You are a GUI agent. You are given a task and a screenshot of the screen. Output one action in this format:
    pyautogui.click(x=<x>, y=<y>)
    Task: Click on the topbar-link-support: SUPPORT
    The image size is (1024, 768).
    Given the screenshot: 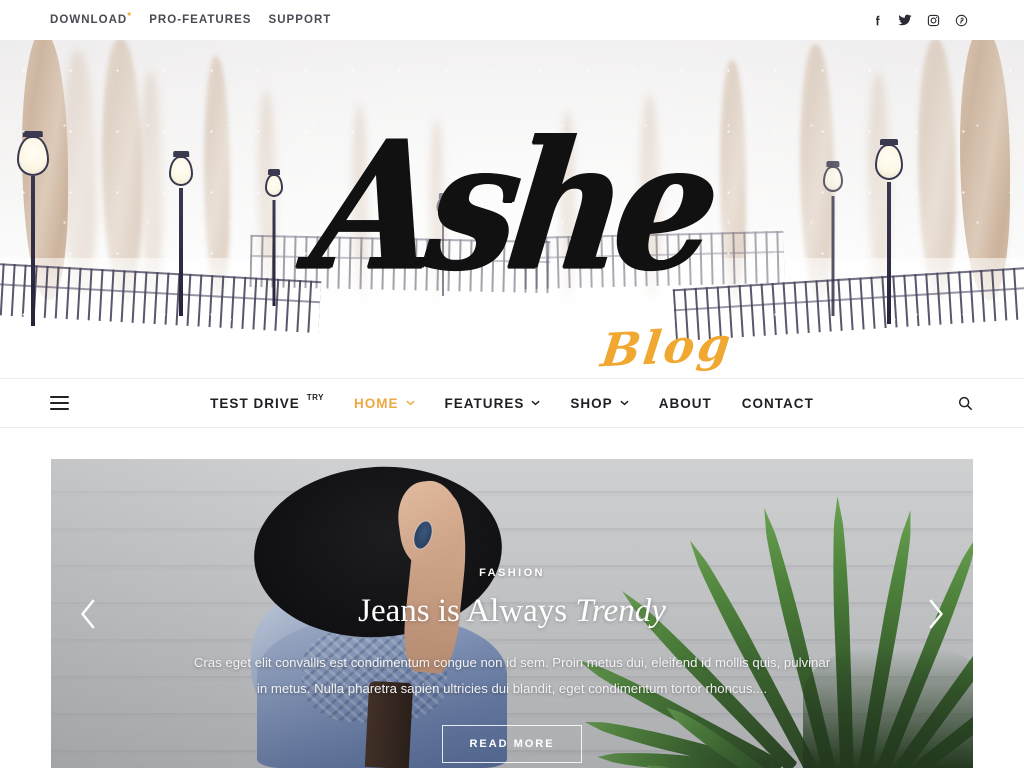 What is the action you would take?
    pyautogui.click(x=300, y=20)
    